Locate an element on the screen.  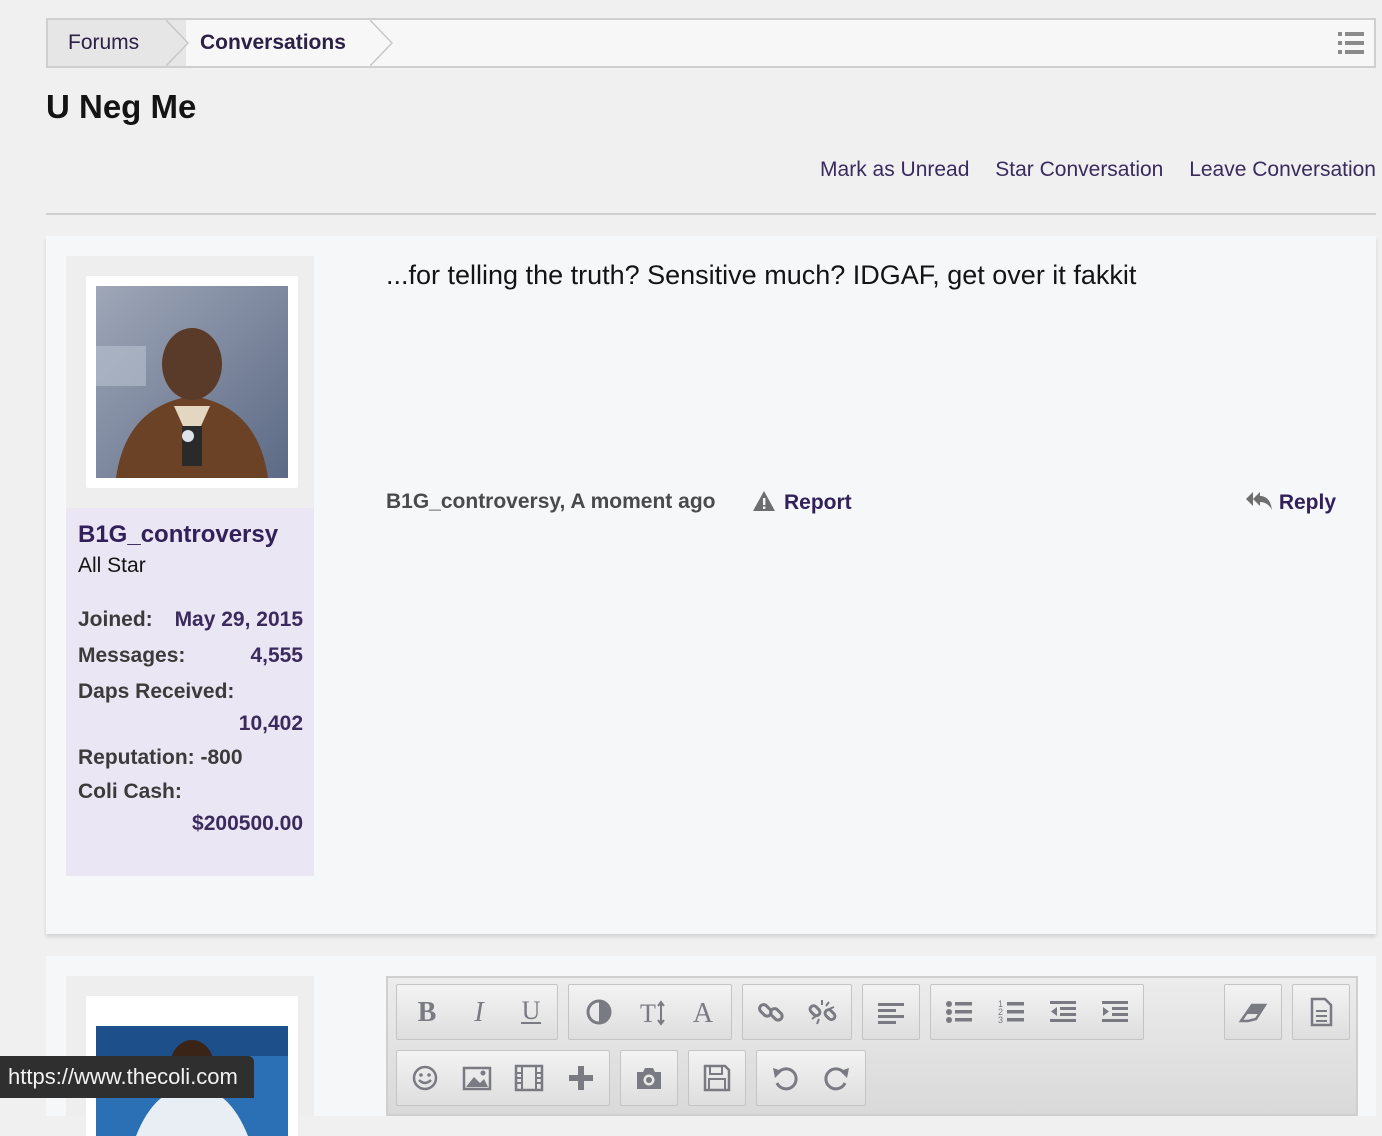
coli-cash-label: Coli Cash: is located at coordinates (130, 791).